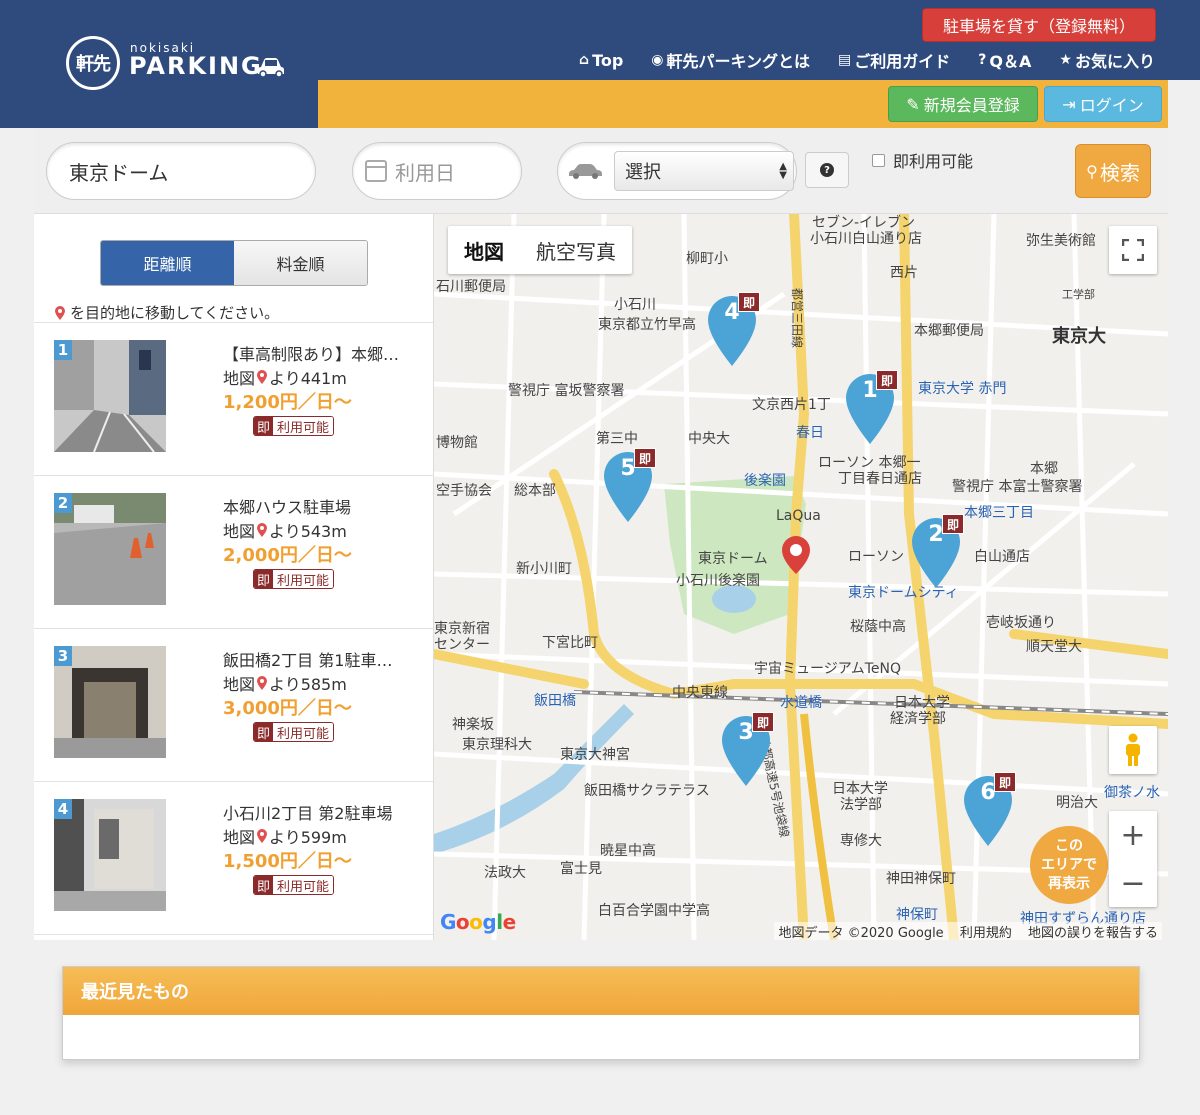 The image size is (1200, 1115). Describe the element at coordinates (601, 171) in the screenshot. I see `search-bar: 東京ドーム 利用日 選択 ▲ ▼ ? 即利用可能 ⚲ 検索` at that location.